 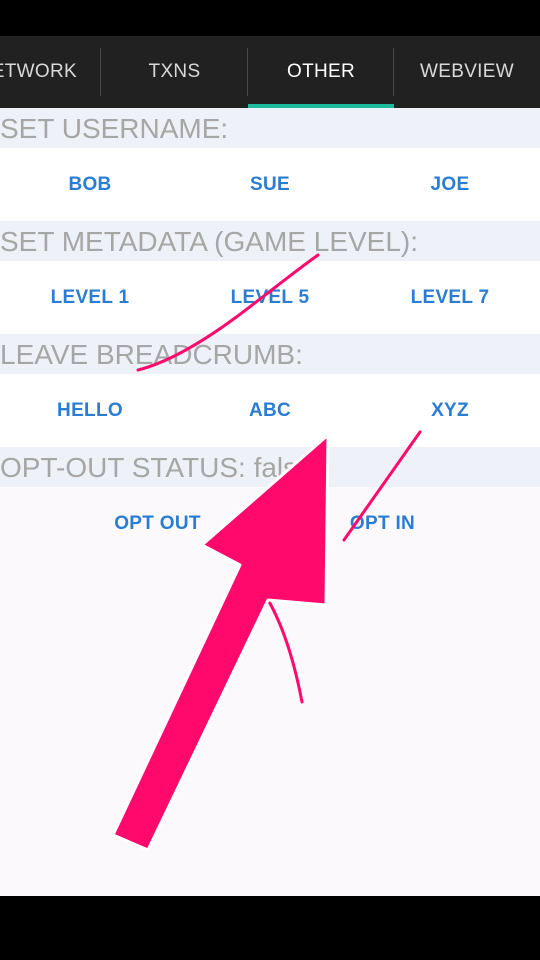 What do you see at coordinates (157, 524) in the screenshot?
I see `opt-out-button: OPT OUT` at bounding box center [157, 524].